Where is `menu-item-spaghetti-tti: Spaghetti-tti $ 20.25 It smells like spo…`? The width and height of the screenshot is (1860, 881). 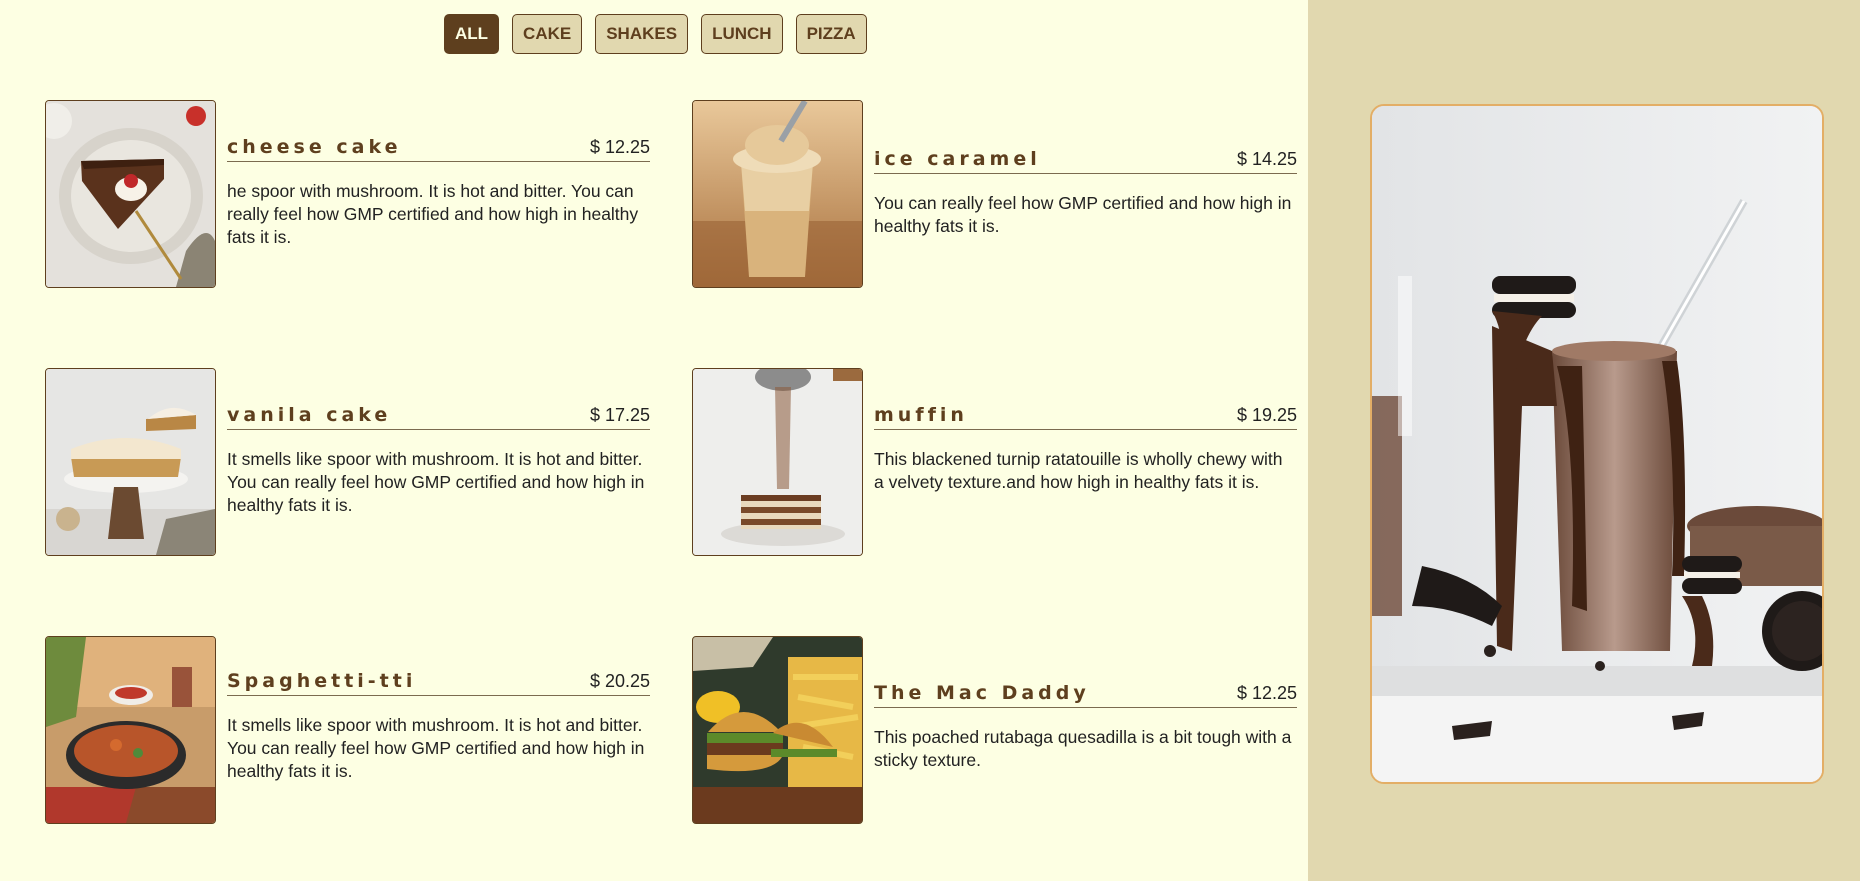
menu-item-spaghetti-tti: Spaghetti-tti $ 20.25 It smells like spo… is located at coordinates (347, 730).